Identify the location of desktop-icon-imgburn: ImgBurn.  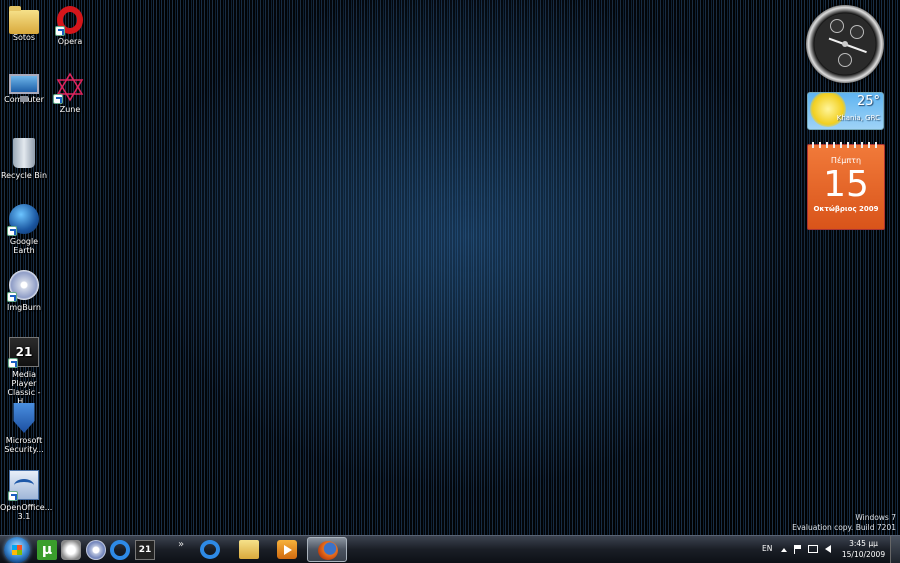
(24, 291).